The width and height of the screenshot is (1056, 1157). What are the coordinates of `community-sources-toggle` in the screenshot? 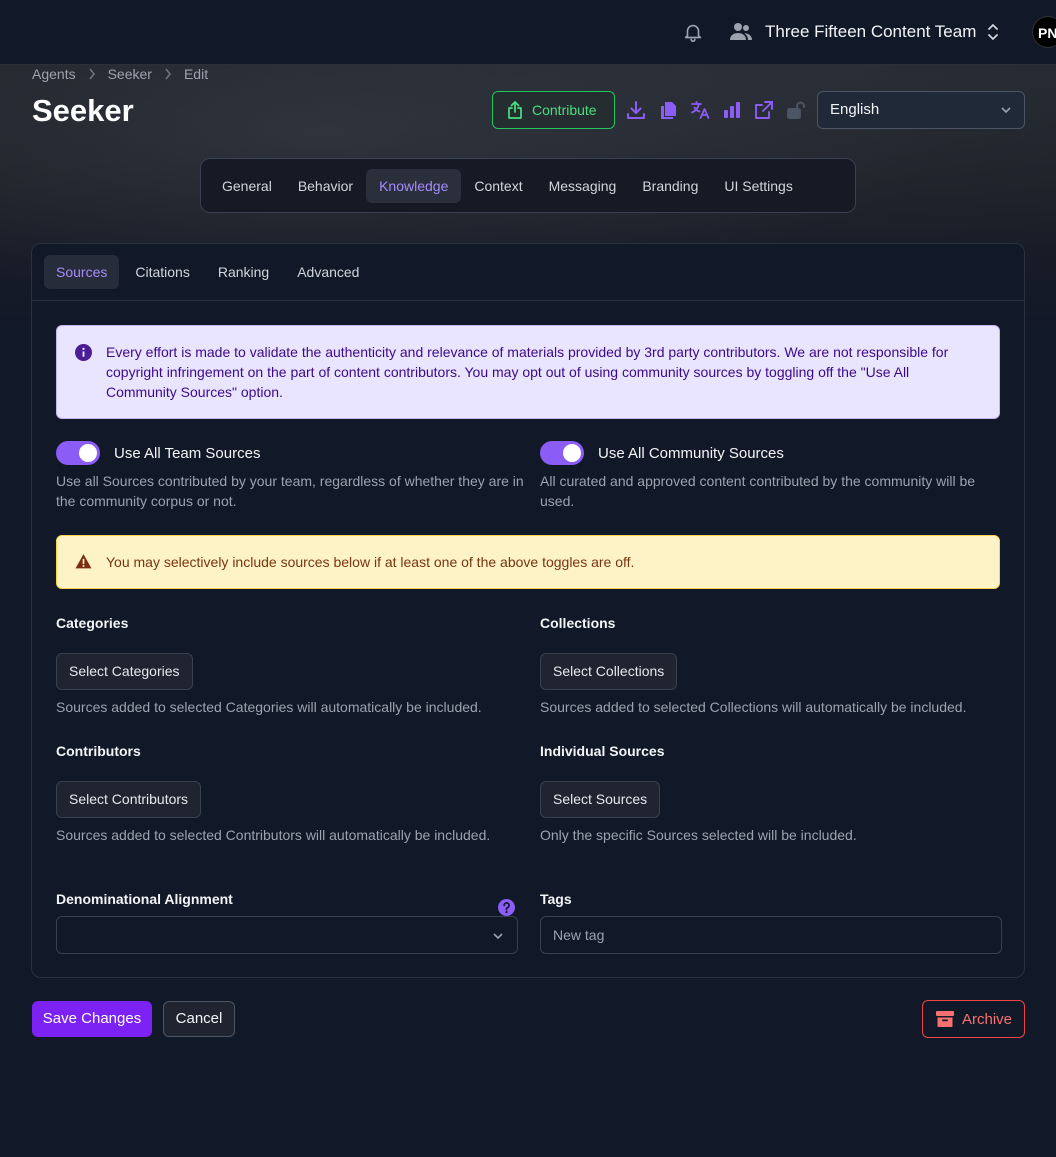 It's located at (562, 453).